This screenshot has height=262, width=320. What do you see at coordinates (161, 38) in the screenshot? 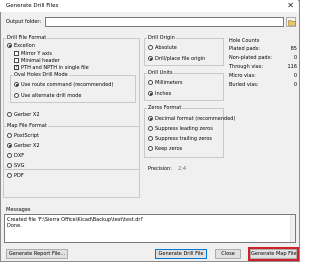
I see `drill-origin-title: Drill Origin` at bounding box center [161, 38].